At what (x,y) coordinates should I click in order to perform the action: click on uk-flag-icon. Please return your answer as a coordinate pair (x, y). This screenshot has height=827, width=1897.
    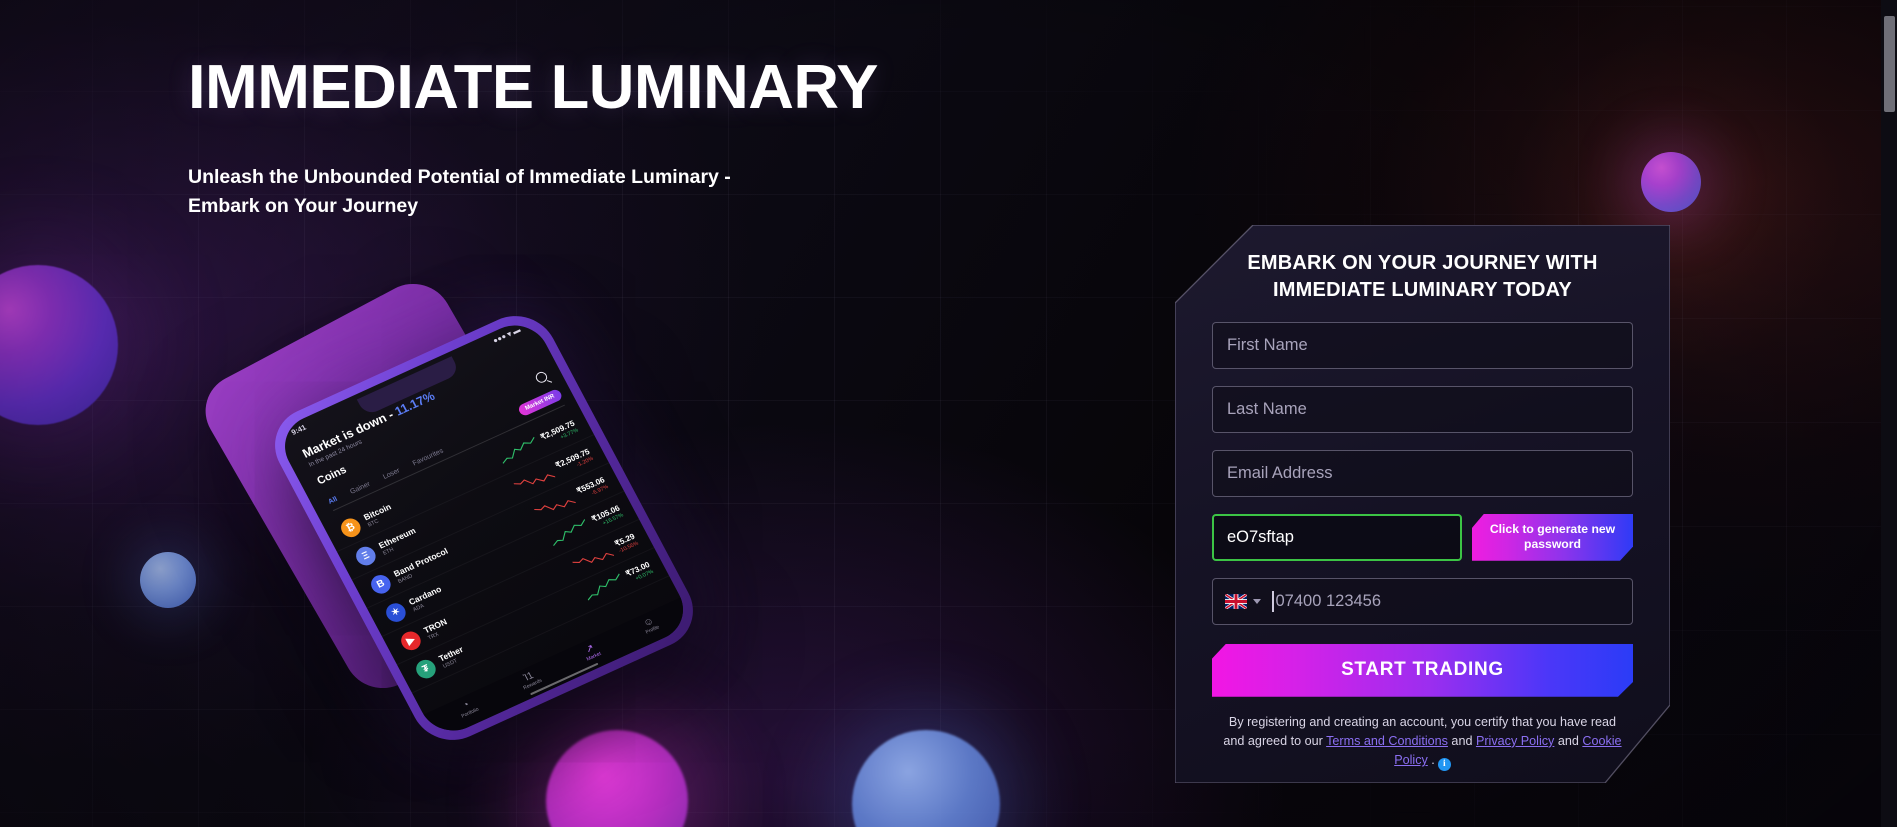
    Looking at the image, I should click on (1236, 601).